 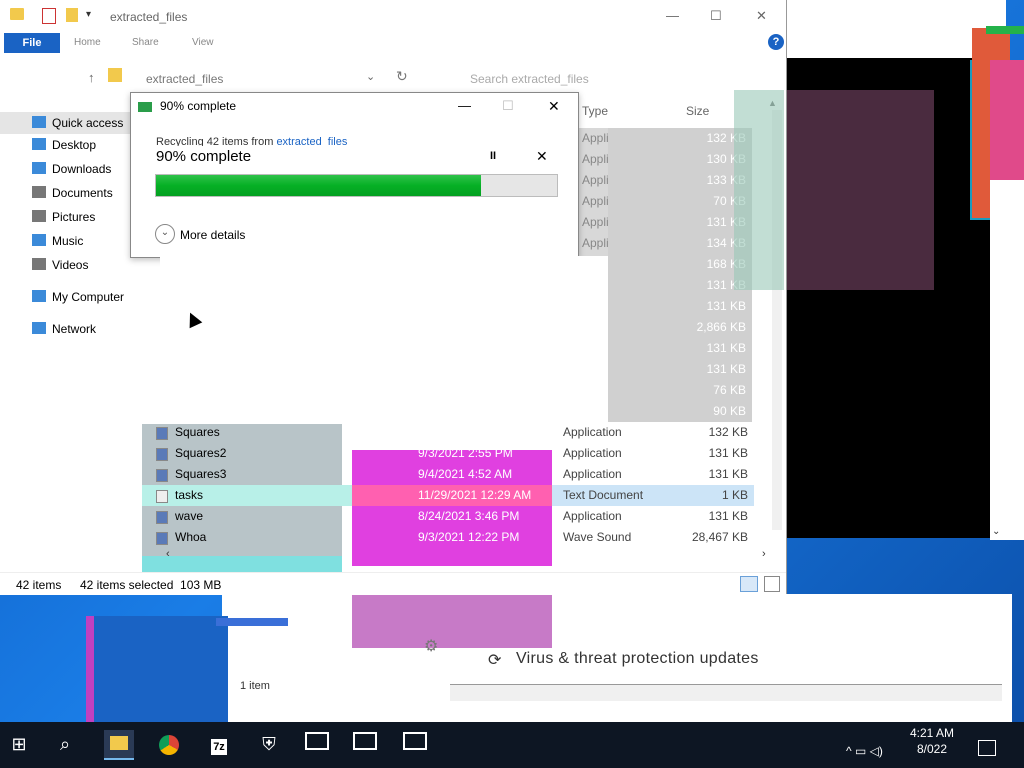 What do you see at coordinates (119, 745) in the screenshot?
I see `file-explorer-taskbar-icon` at bounding box center [119, 745].